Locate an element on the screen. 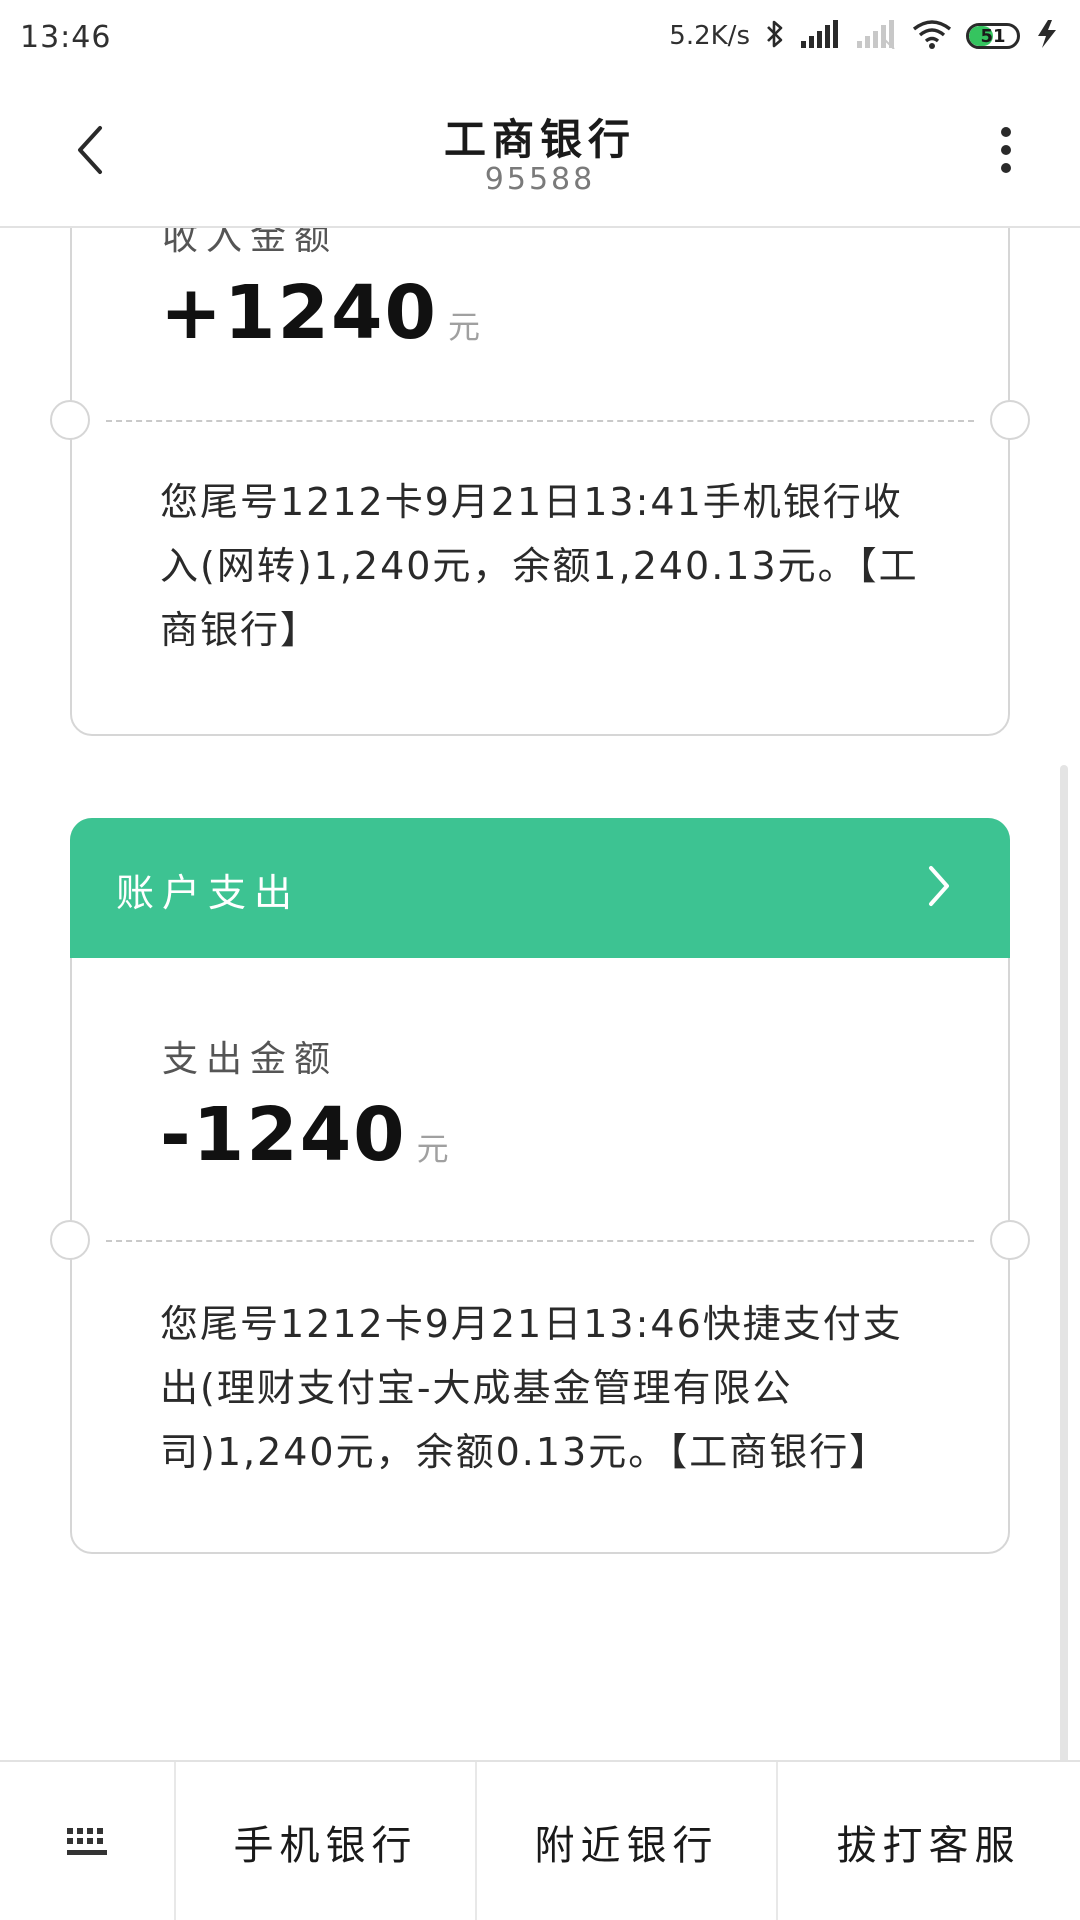  charging-icon is located at coordinates (1047, 36).